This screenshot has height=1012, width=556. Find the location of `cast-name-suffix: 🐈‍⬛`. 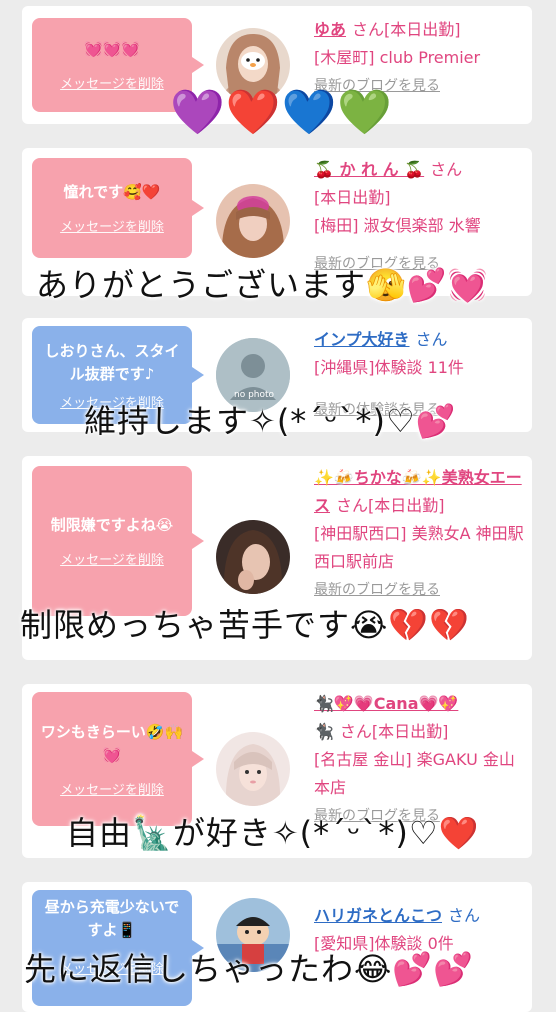

cast-name-suffix: 🐈‍⬛ is located at coordinates (324, 731).